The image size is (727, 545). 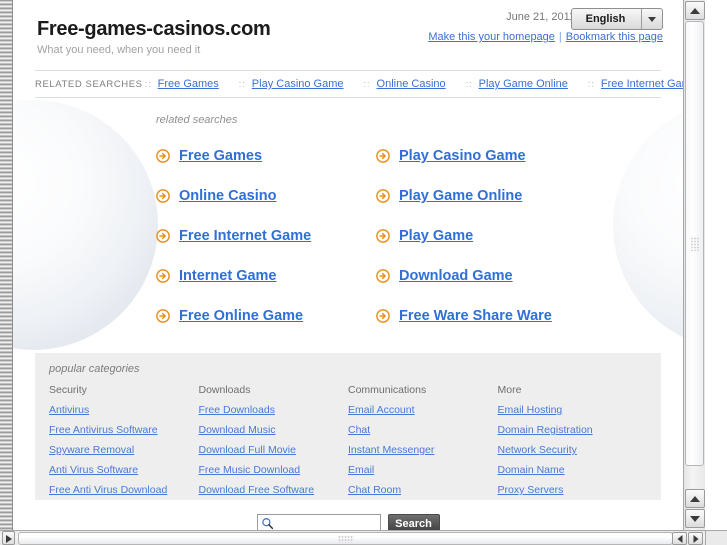 I want to click on related-link-right-2: Play Game, so click(x=436, y=236).